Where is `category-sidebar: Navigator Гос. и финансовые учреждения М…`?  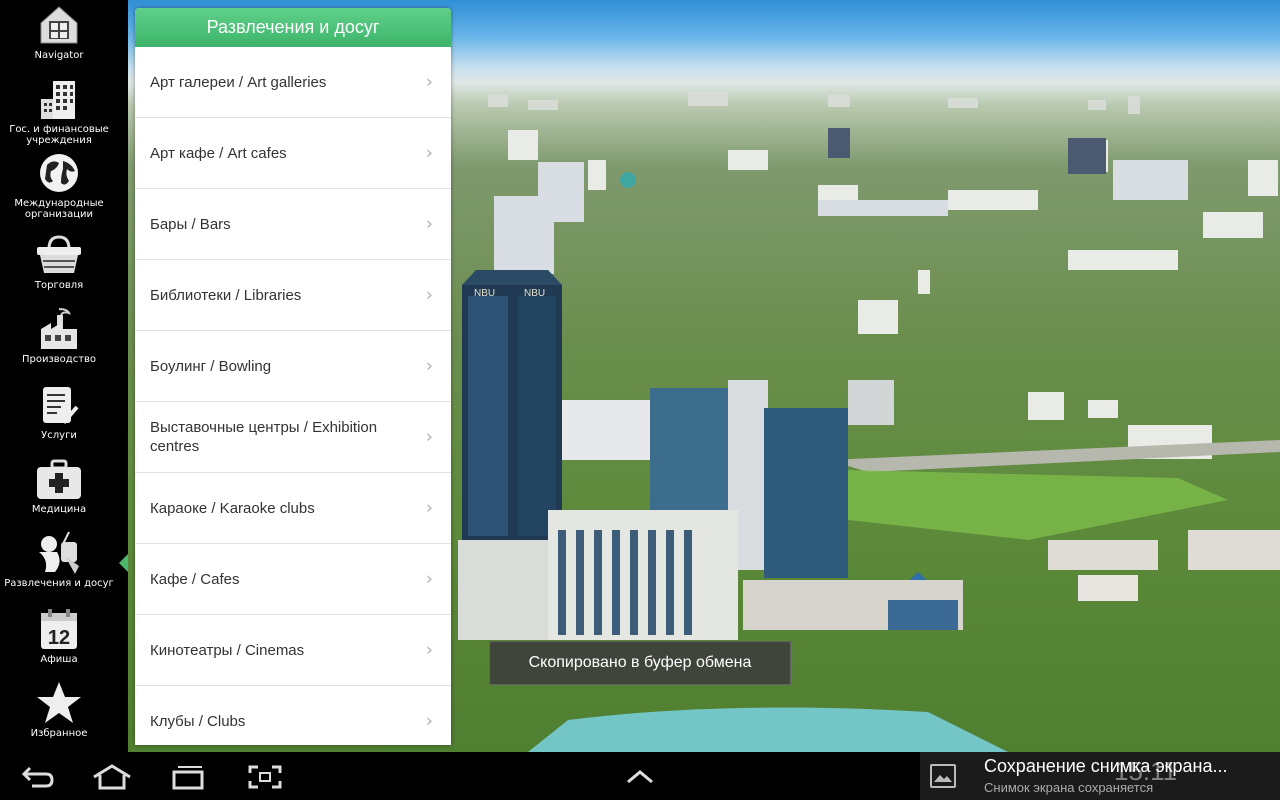 category-sidebar: Navigator Гос. и финансовые учреждения М… is located at coordinates (64, 376).